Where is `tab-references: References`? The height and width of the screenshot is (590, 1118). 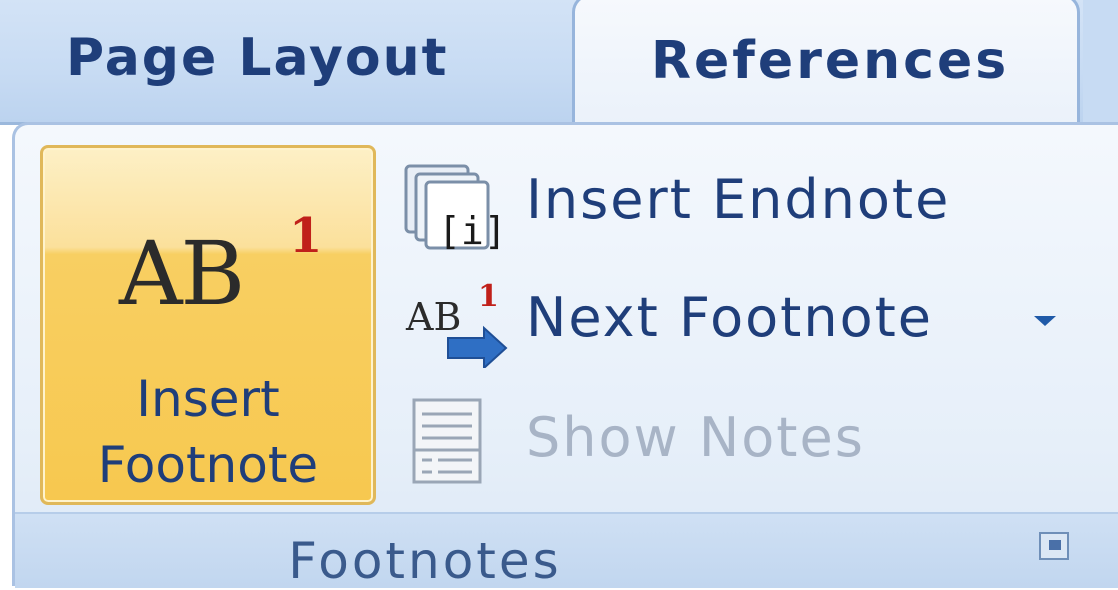
tab-references: References is located at coordinates (826, 67).